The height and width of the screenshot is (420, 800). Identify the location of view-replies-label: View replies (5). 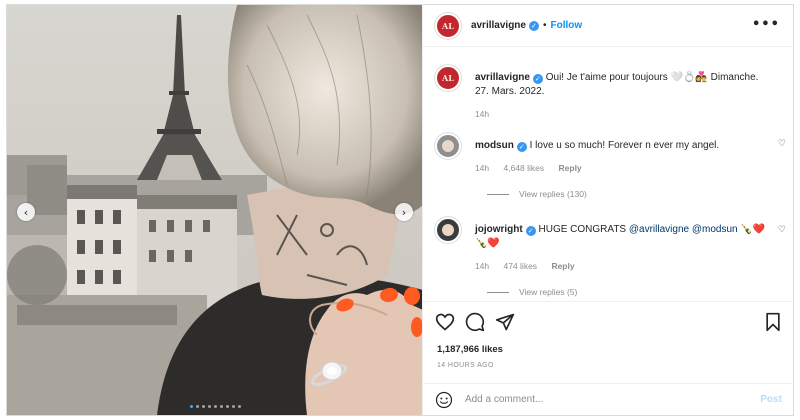
(548, 292).